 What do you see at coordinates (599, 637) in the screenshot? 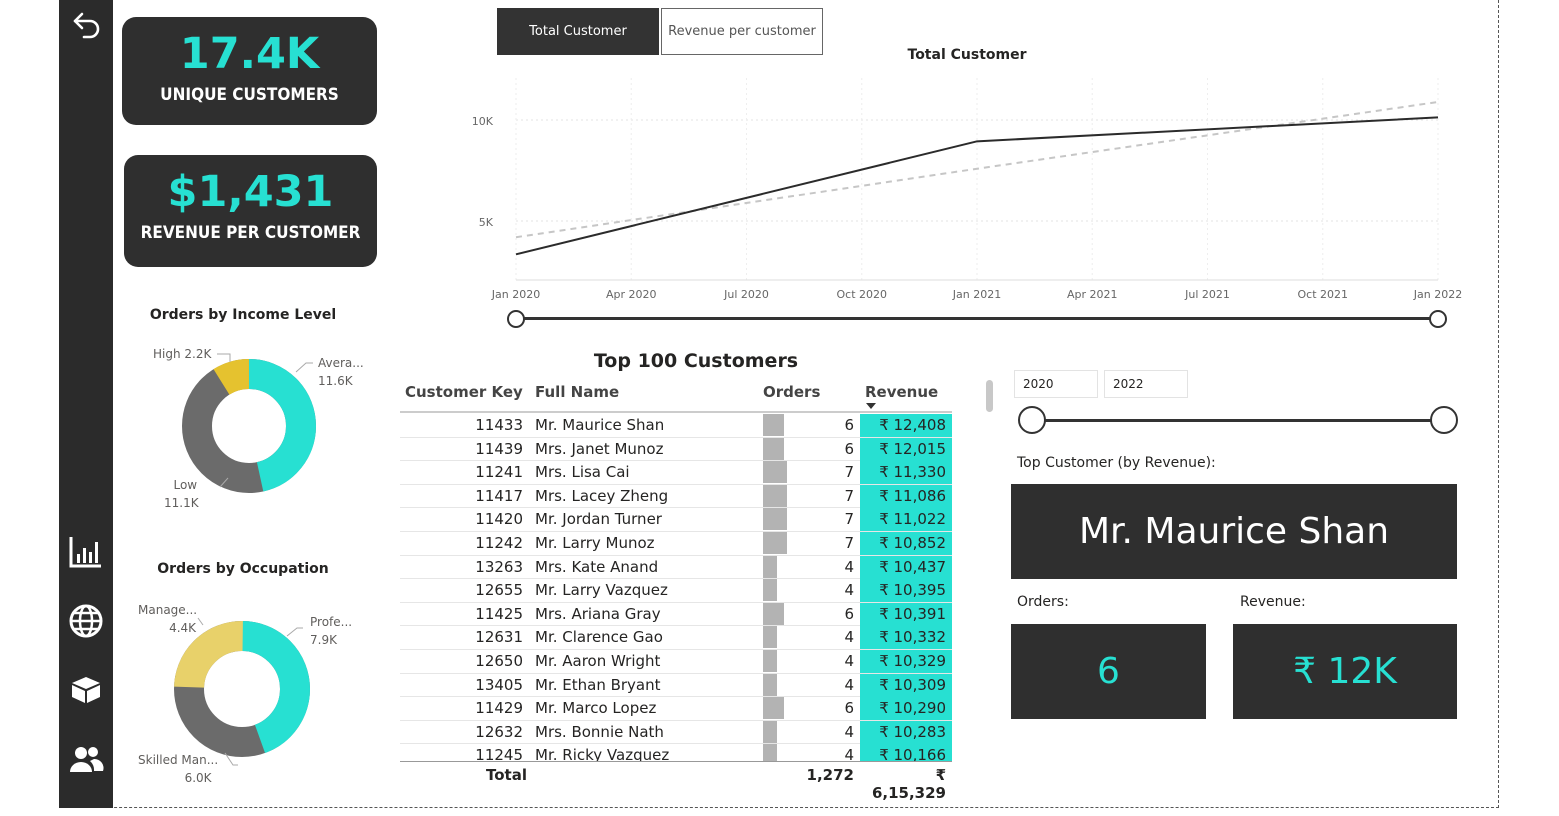
I see `full-name-cell: Mr. Clarence Gao` at bounding box center [599, 637].